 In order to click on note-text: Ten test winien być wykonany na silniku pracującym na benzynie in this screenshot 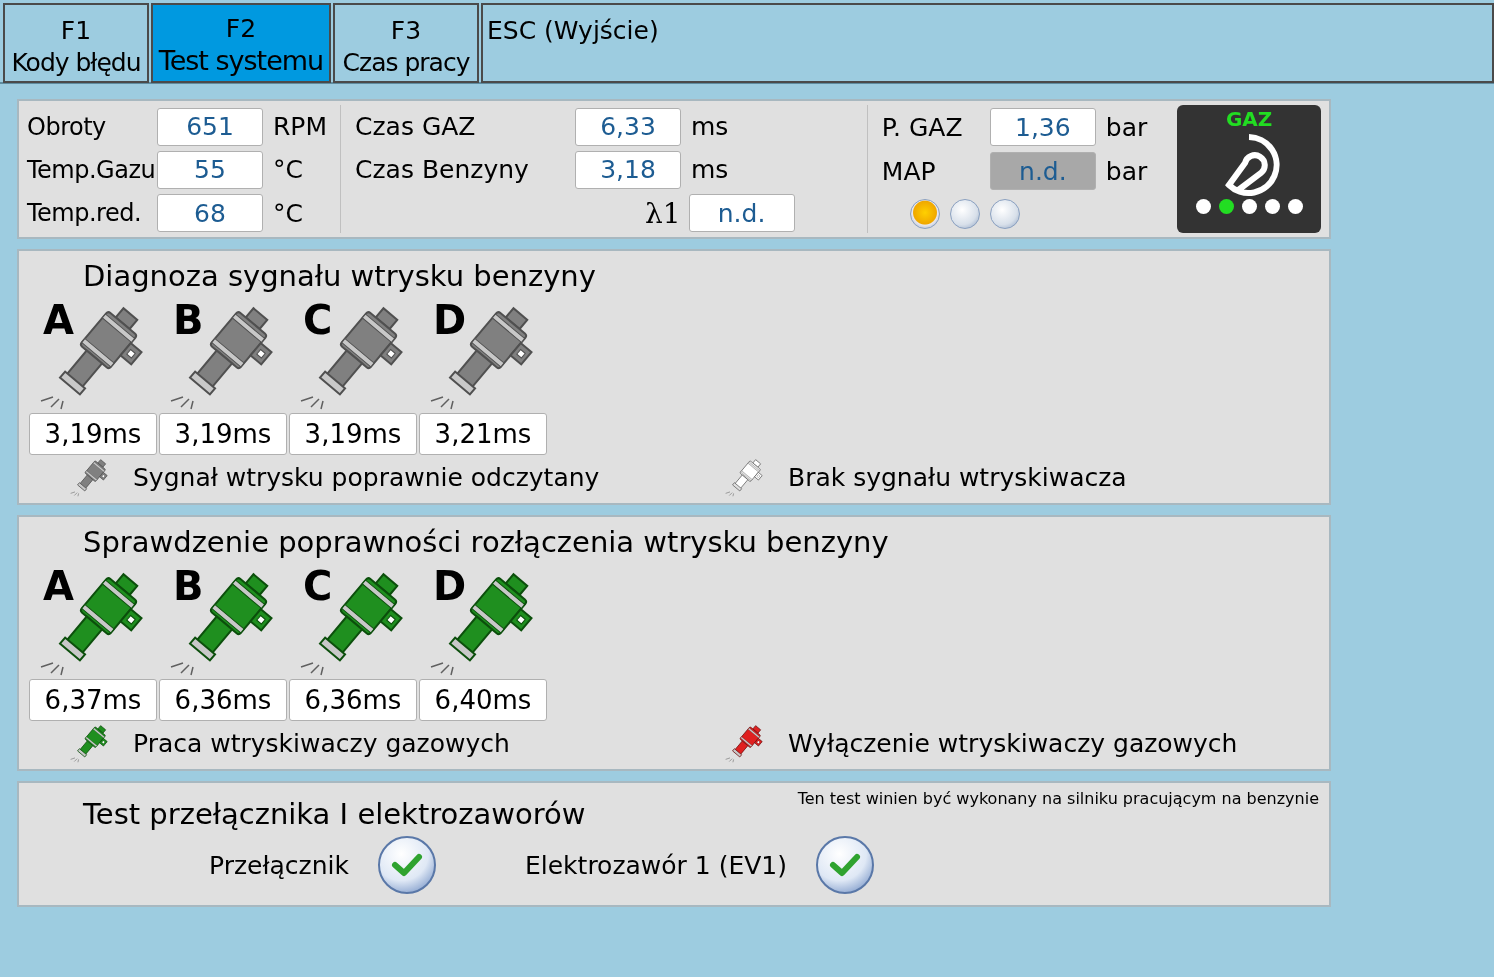, I will do `click(1058, 799)`.